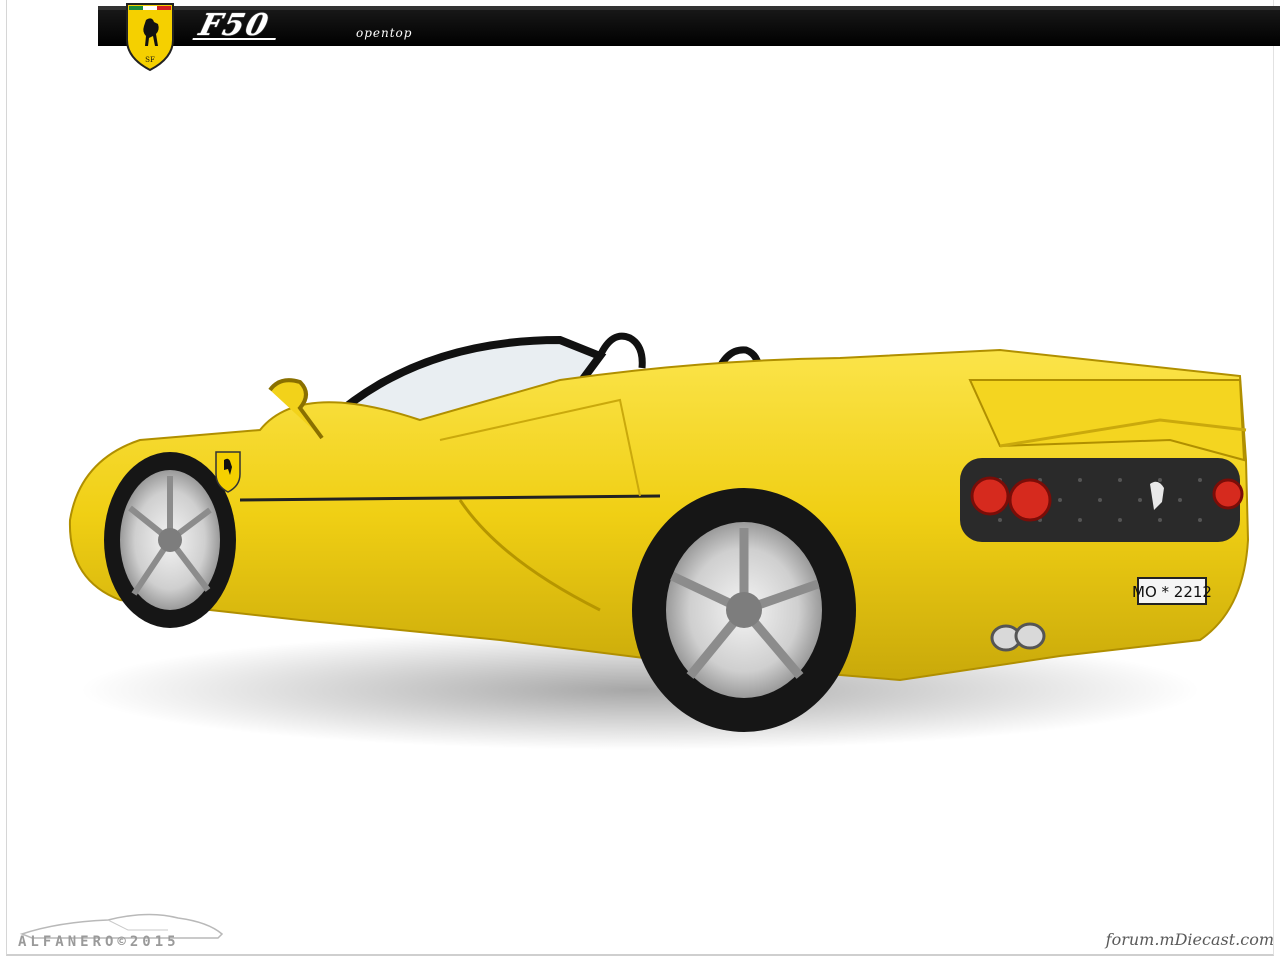  Describe the element at coordinates (1189, 939) in the screenshot. I see `forum-watermark: forum.mDiecast.com` at that location.